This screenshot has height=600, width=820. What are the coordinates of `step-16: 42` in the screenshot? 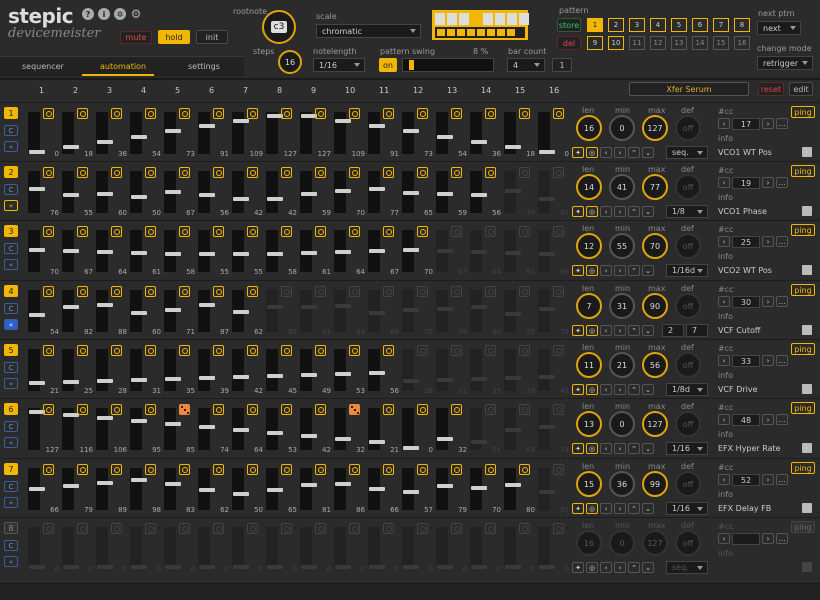 It's located at (552, 369).